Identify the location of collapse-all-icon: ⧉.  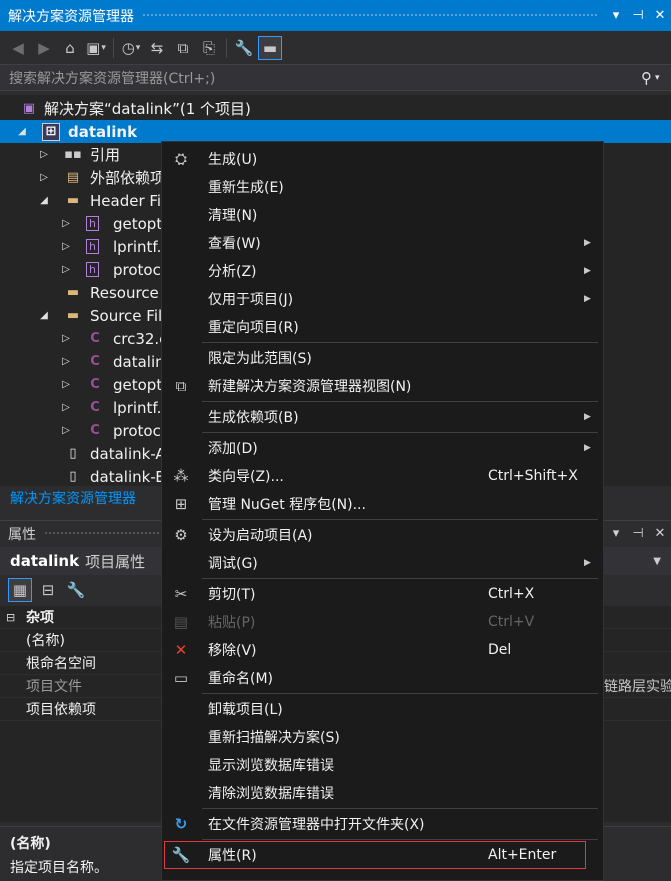
(183, 48).